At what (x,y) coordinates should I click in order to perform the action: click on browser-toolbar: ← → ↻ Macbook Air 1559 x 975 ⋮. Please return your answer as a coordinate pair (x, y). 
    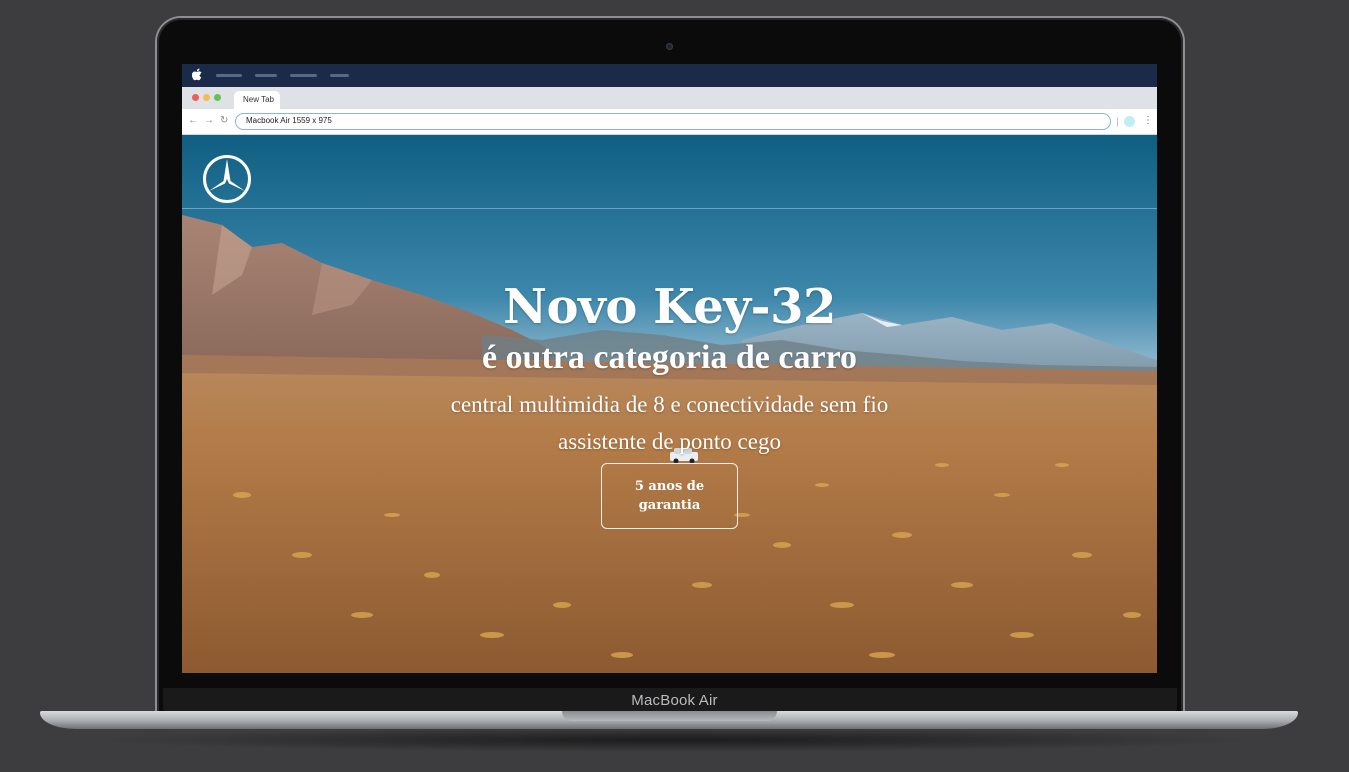
    Looking at the image, I should click on (669, 122).